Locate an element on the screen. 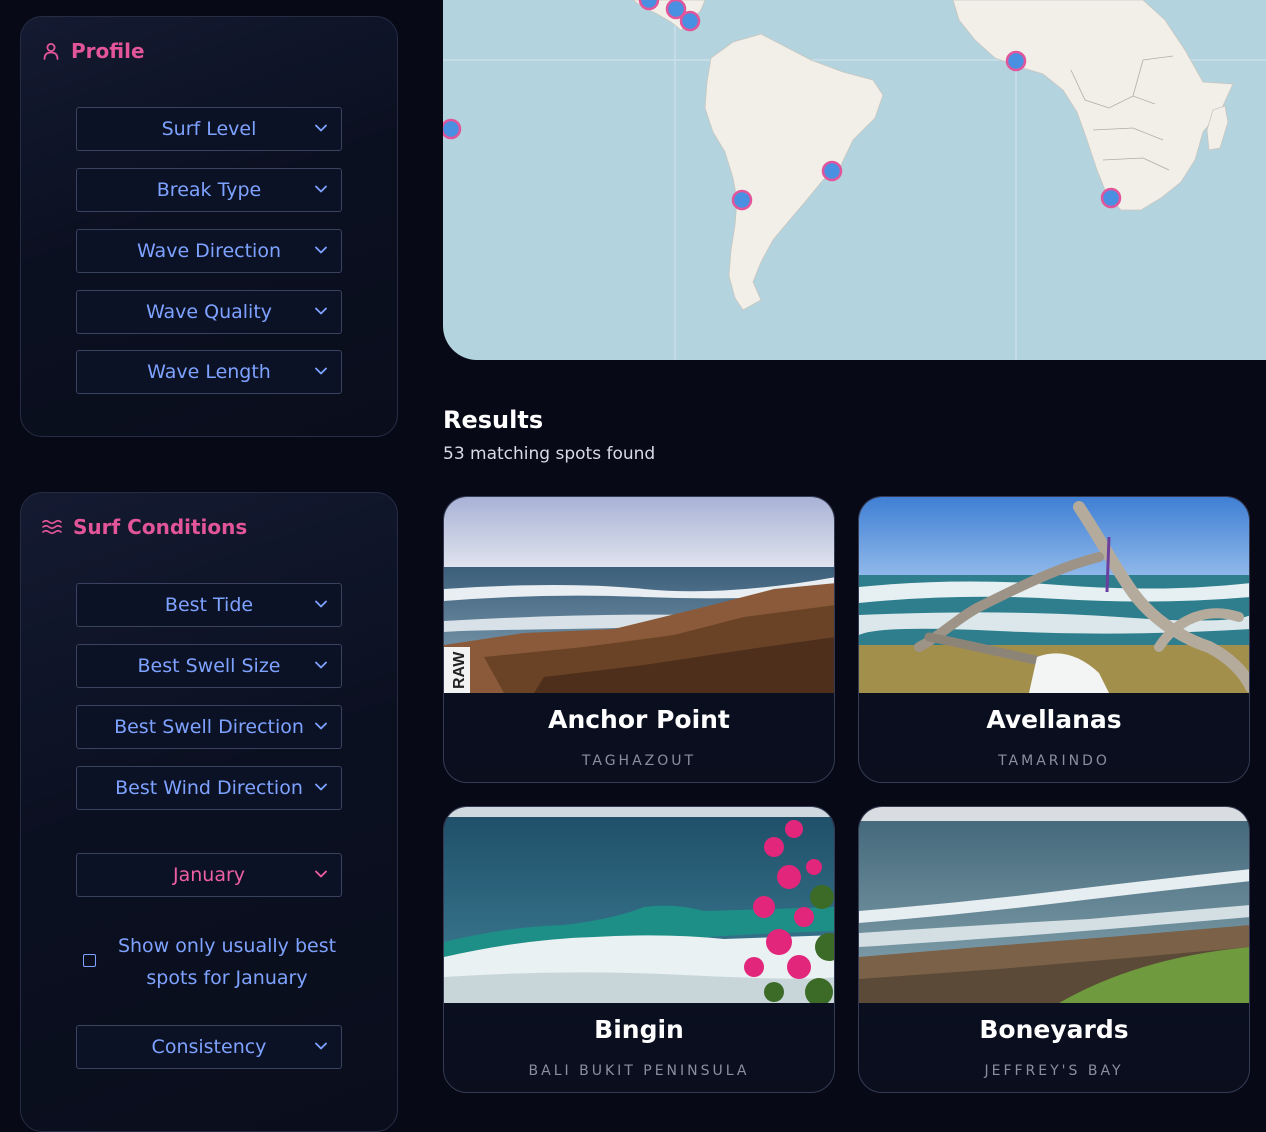 The height and width of the screenshot is (1132, 1266). results-count: 53 matching spots found is located at coordinates (549, 454).